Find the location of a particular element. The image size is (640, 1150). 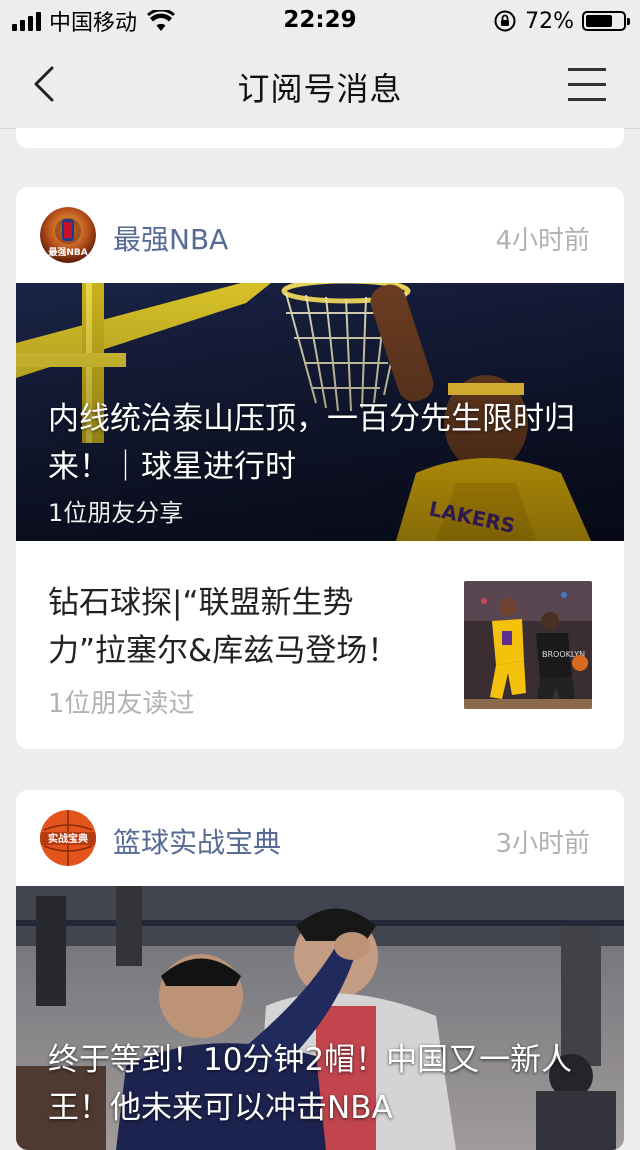

account-name: 最强NBA is located at coordinates (170, 238).